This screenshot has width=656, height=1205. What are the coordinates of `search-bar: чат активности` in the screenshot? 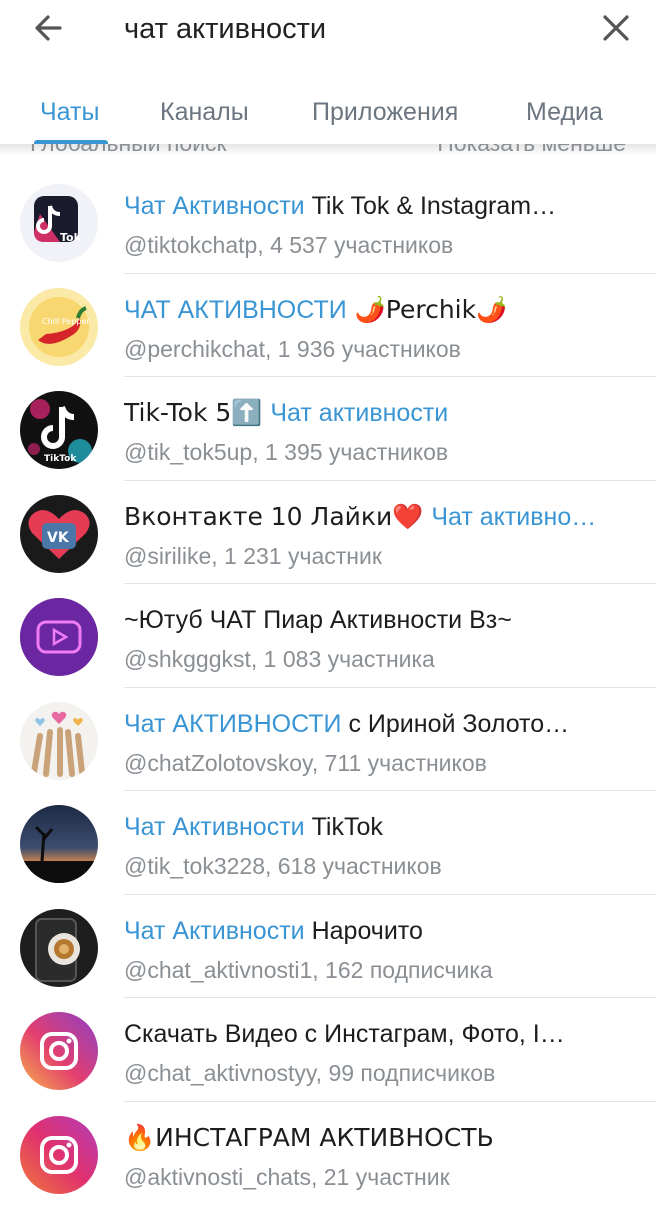 It's located at (328, 31).